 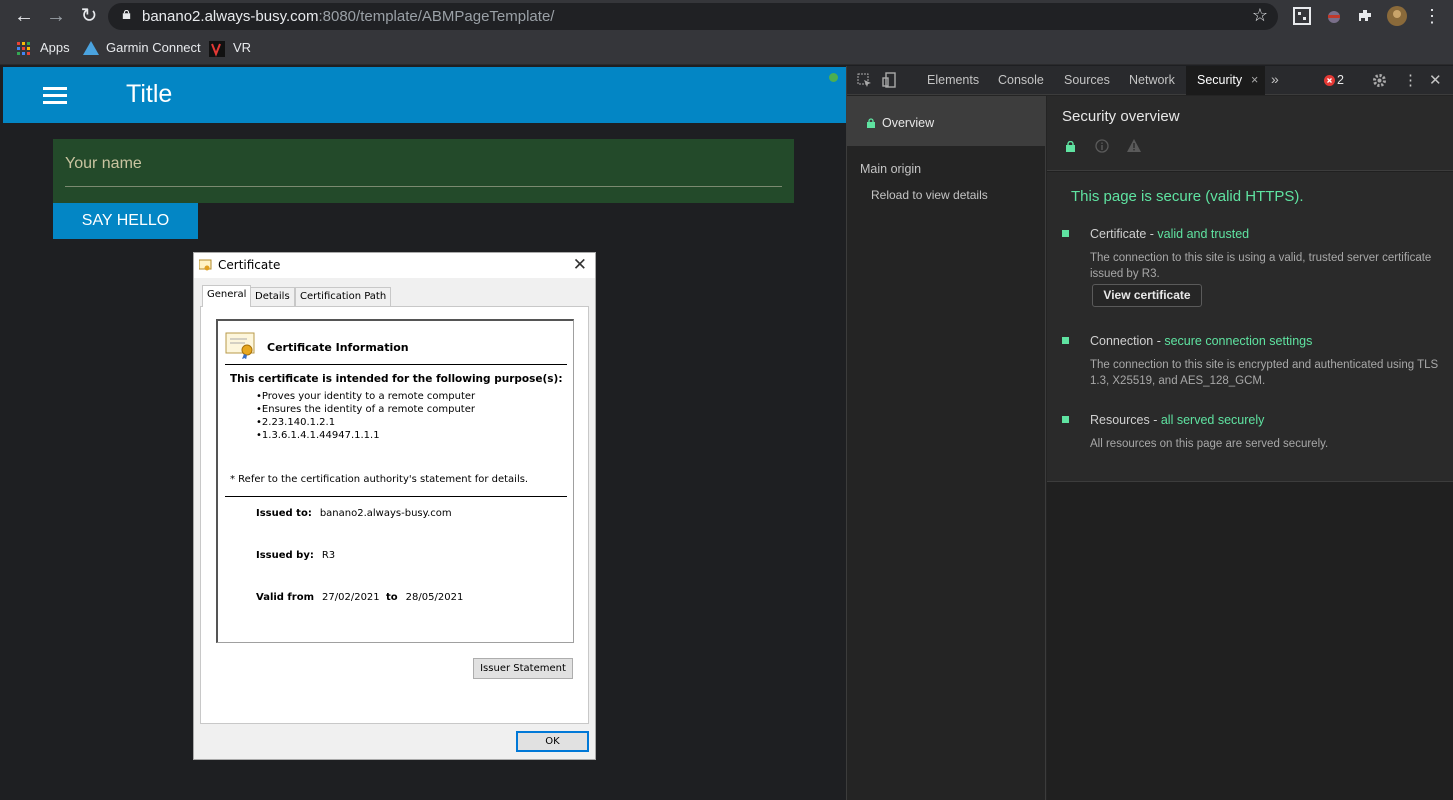 I want to click on certificate-small-icon, so click(x=205, y=265).